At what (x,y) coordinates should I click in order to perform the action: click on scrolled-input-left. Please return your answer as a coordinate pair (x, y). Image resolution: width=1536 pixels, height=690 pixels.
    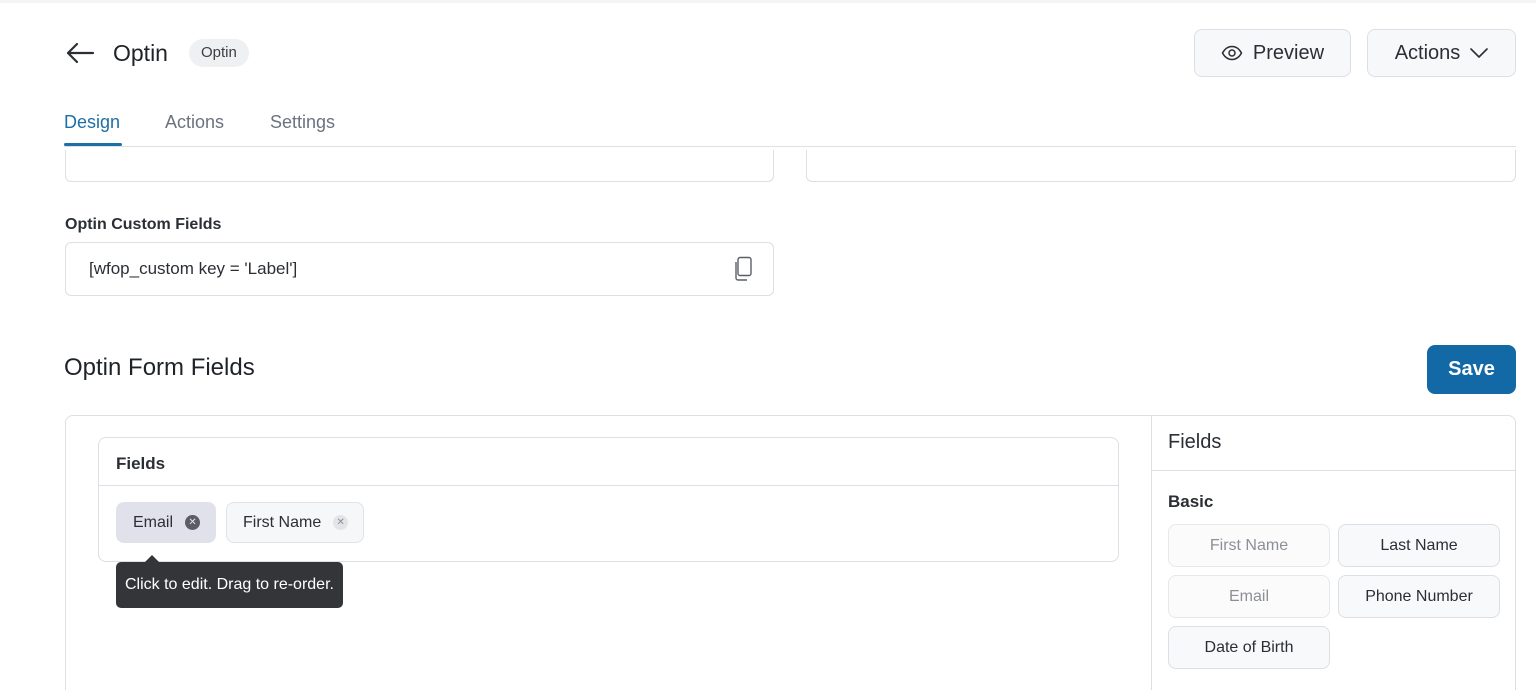
    Looking at the image, I should click on (419, 166).